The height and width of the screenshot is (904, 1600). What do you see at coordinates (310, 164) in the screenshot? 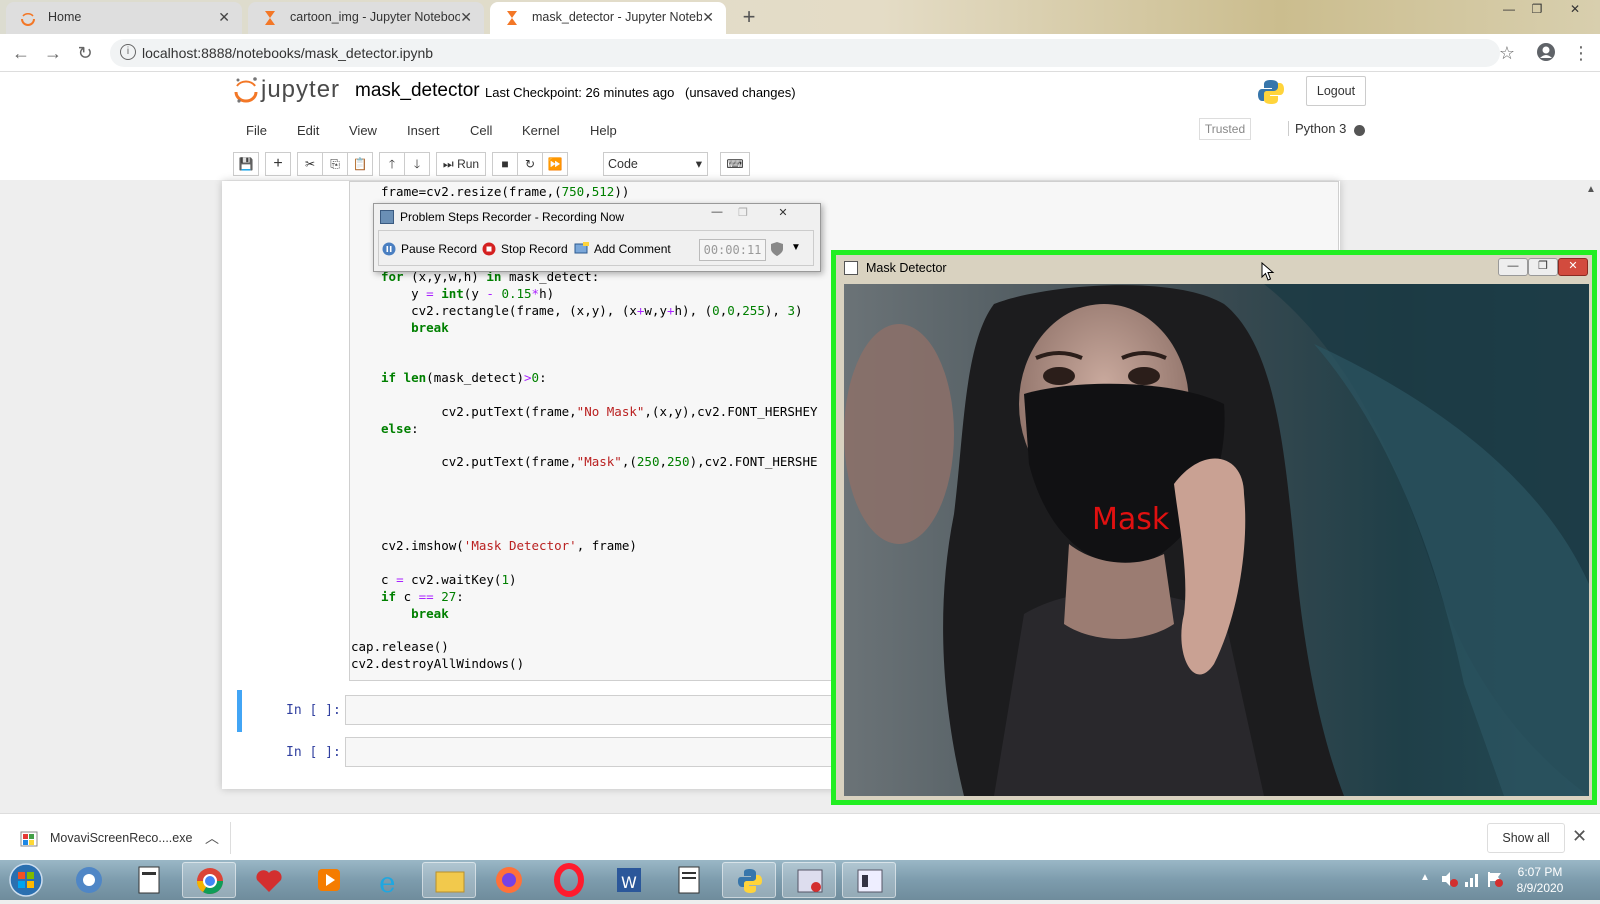
I see `cut-icon: ✂` at bounding box center [310, 164].